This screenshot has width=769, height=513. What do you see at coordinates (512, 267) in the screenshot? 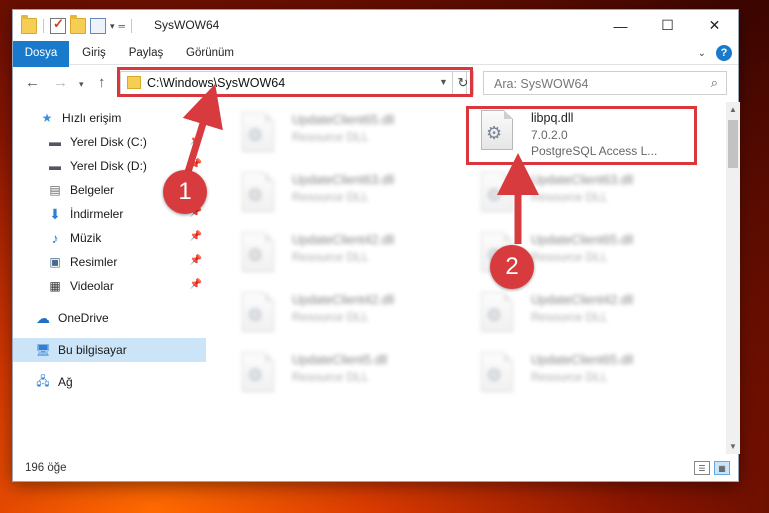
I see `step-2-badge: 2` at bounding box center [512, 267].